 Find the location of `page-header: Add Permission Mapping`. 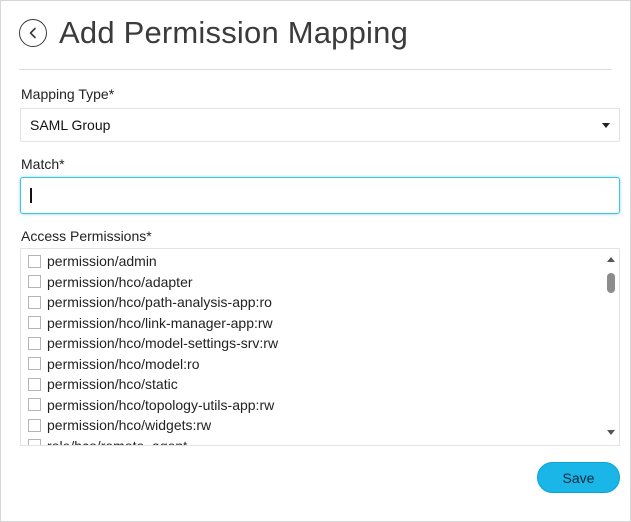

page-header: Add Permission Mapping is located at coordinates (213, 33).